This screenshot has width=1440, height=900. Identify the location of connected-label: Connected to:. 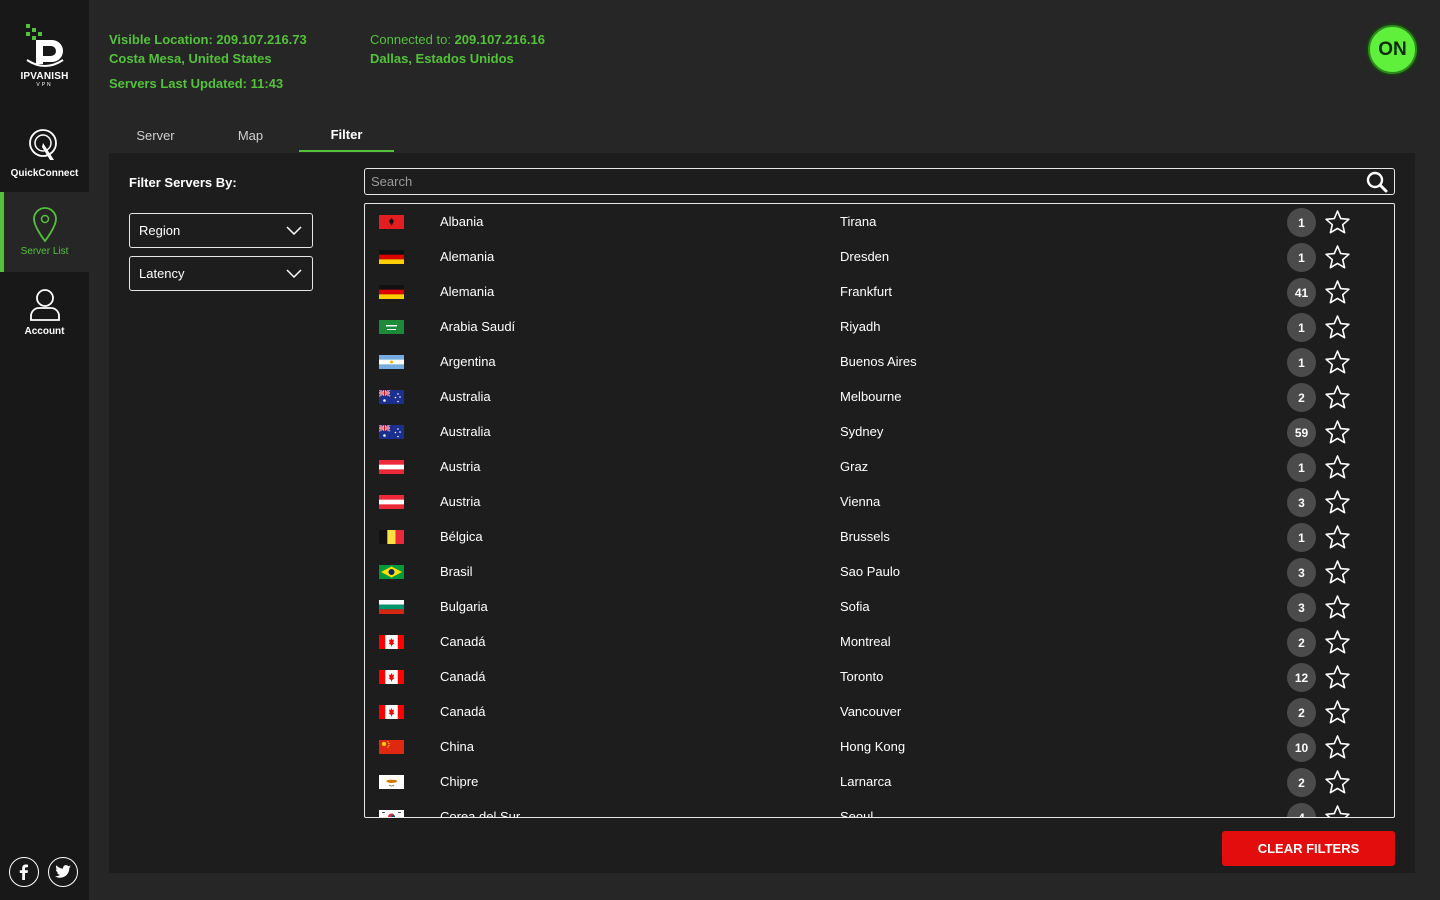
(412, 39).